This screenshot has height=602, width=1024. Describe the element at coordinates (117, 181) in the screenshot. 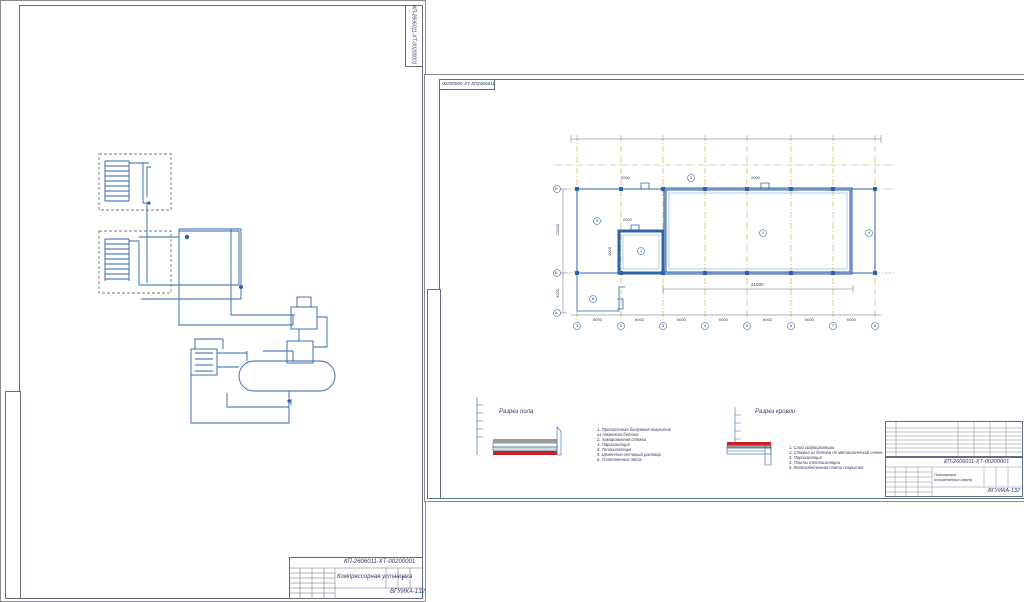

I see `upper-evaporator-coils` at that location.